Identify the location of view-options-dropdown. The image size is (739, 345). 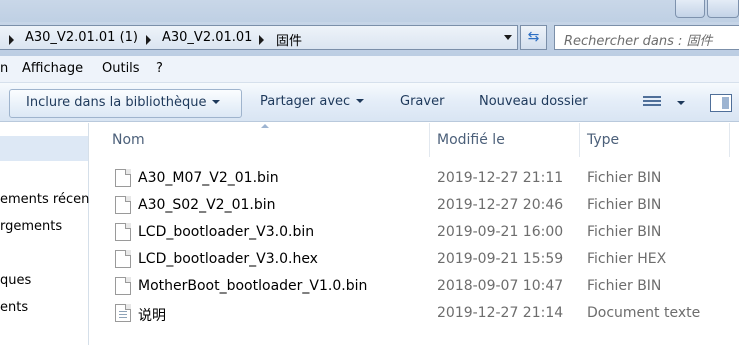
(681, 103).